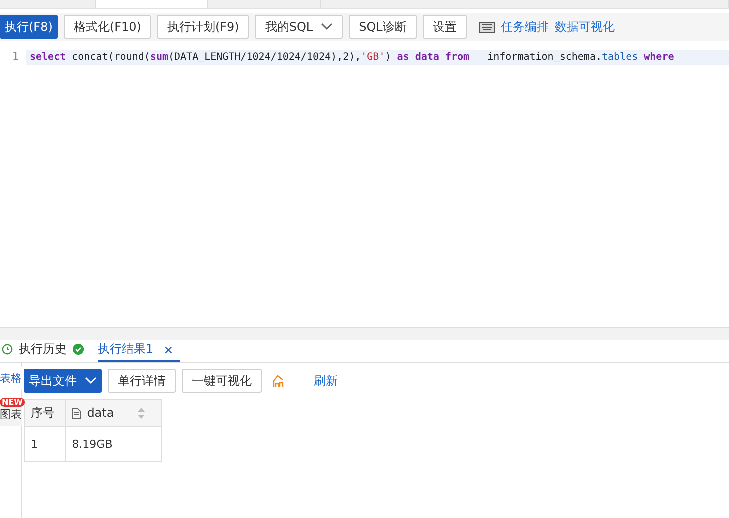  I want to click on toolbar-button: 设置, so click(444, 27).